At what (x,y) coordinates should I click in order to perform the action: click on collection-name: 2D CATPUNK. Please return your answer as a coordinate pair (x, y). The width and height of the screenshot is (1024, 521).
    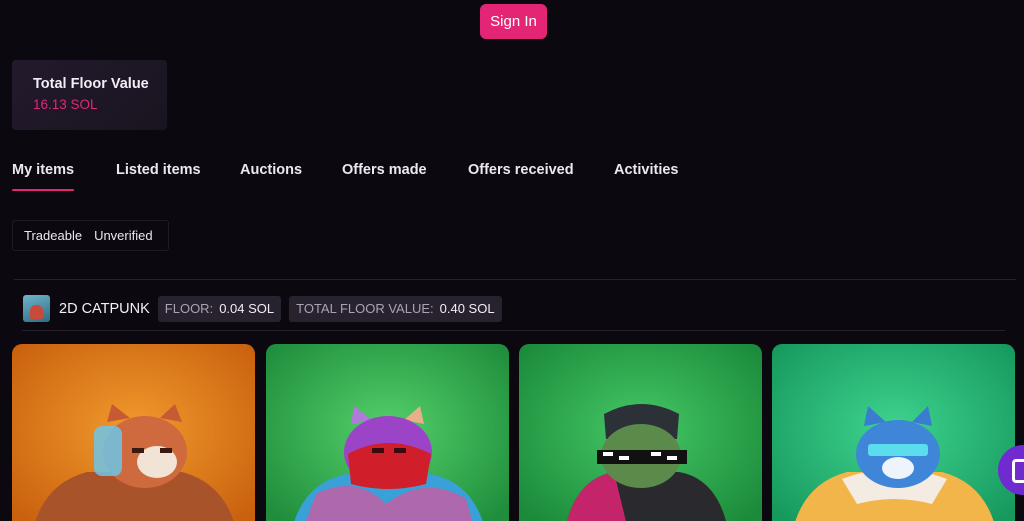
    Looking at the image, I should click on (104, 309).